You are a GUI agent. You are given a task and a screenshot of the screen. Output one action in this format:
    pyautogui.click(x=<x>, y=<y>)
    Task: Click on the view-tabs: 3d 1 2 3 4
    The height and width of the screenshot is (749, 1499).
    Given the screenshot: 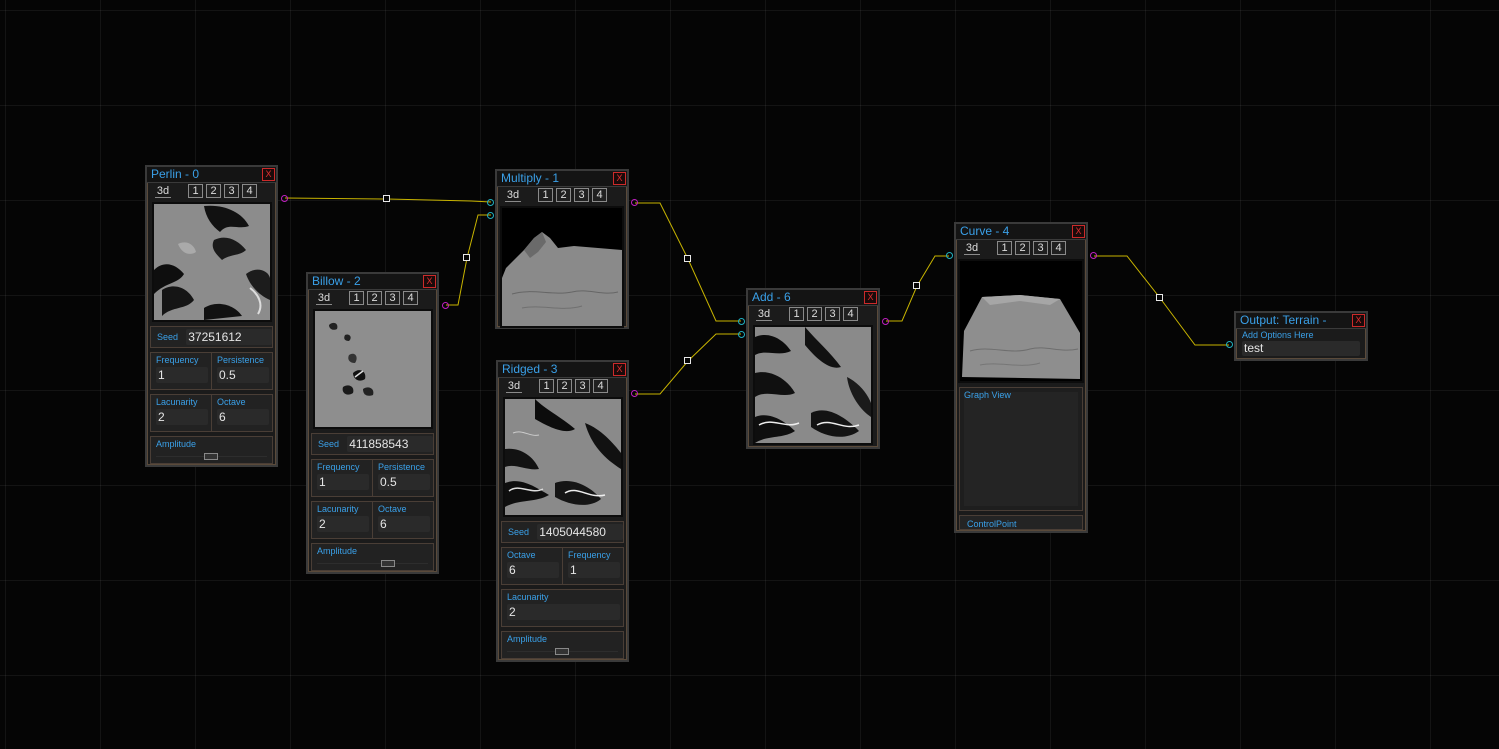 What is the action you would take?
    pyautogui.click(x=562, y=386)
    